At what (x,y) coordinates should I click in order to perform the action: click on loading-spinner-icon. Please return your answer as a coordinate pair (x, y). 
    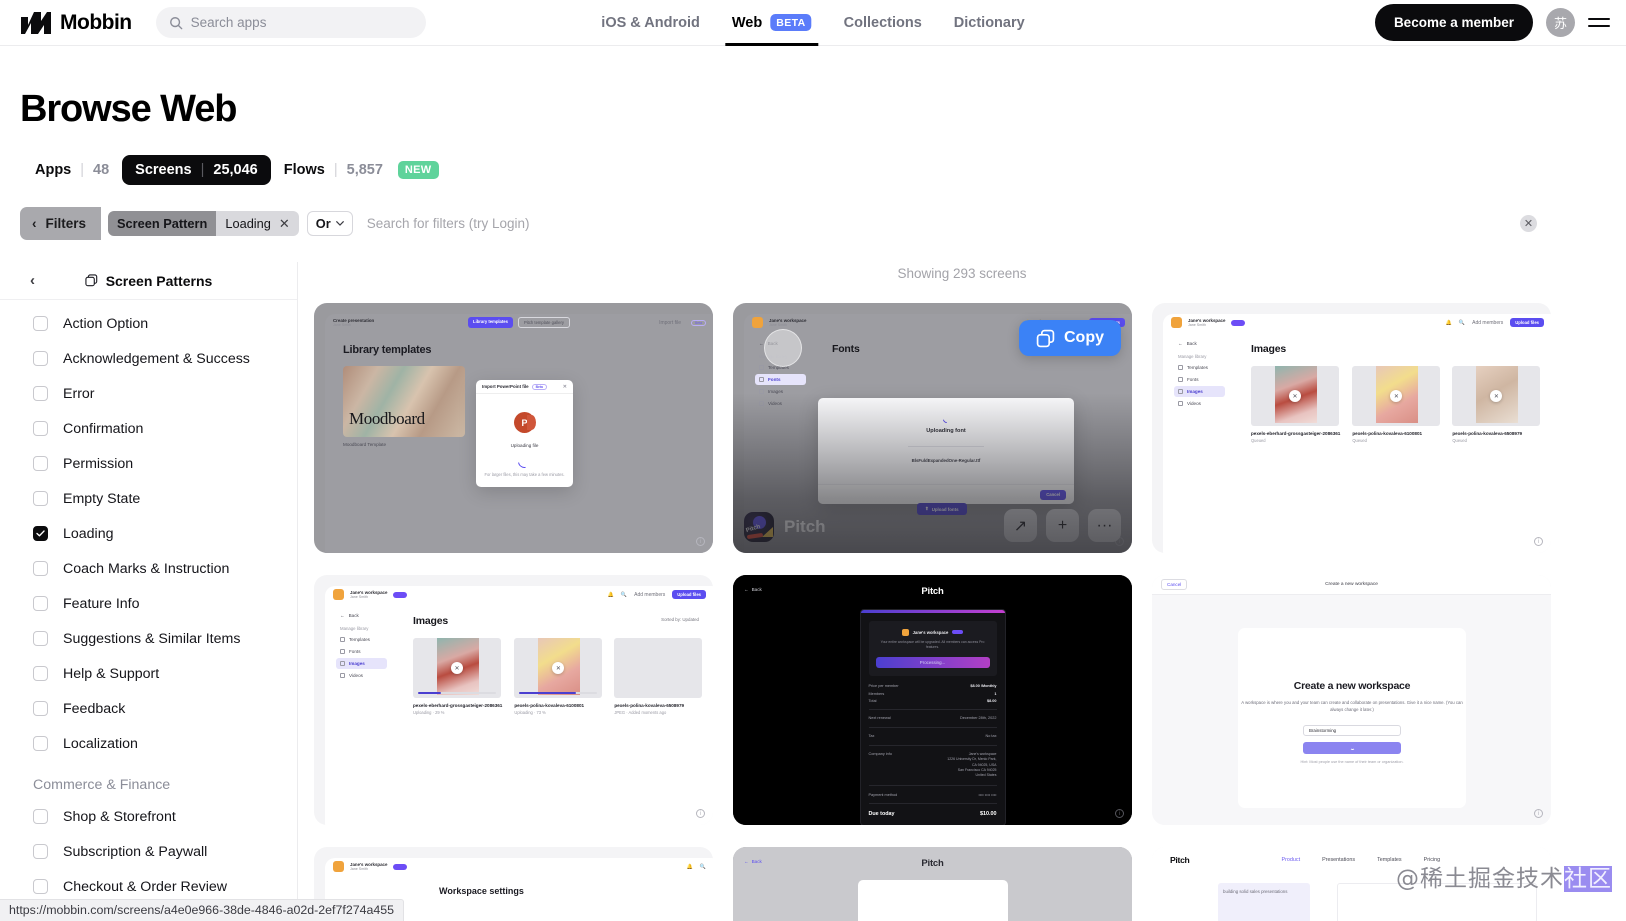
    Looking at the image, I should click on (1352, 748).